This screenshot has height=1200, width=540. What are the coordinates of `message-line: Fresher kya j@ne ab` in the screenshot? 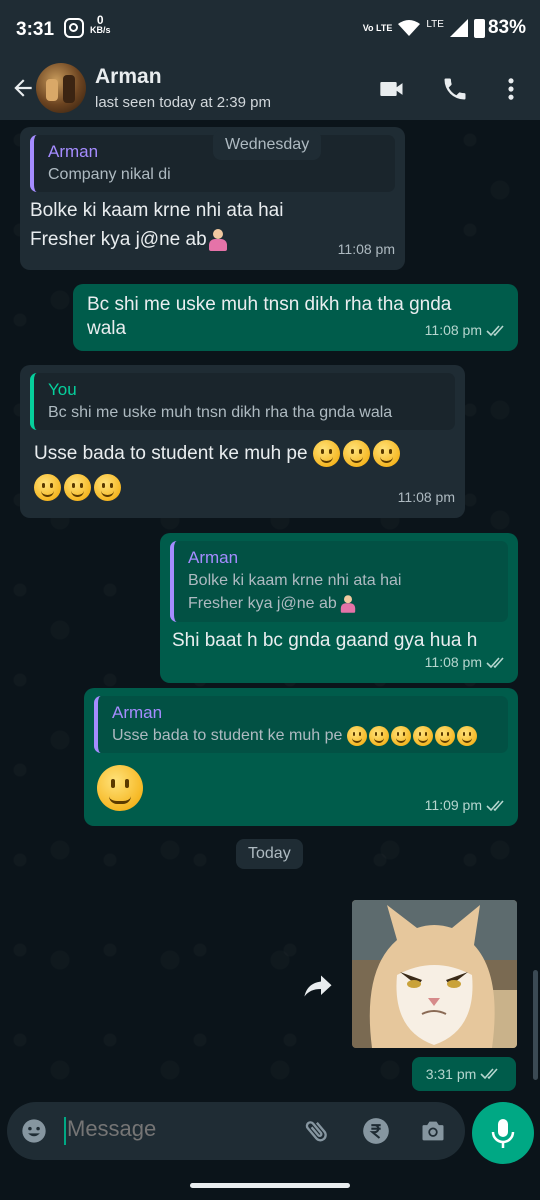 It's located at (118, 239).